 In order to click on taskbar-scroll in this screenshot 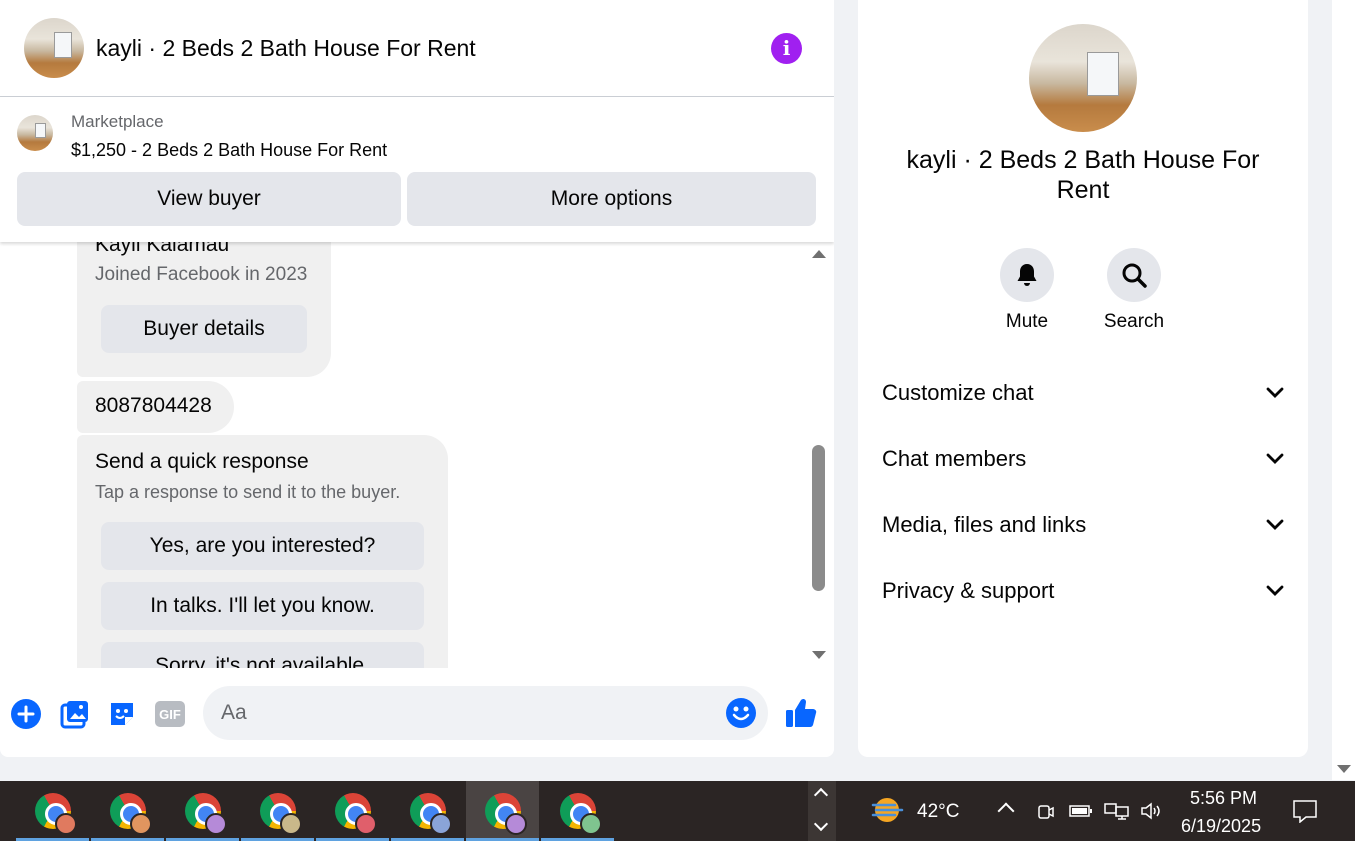, I will do `click(822, 811)`.